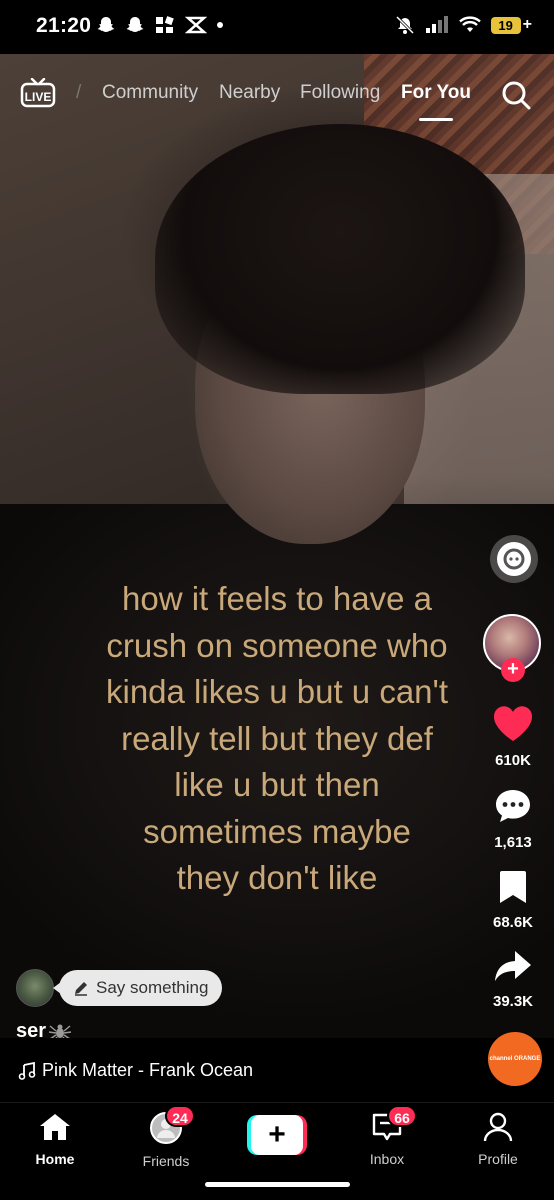  I want to click on share-button: 39.3K, so click(513, 979).